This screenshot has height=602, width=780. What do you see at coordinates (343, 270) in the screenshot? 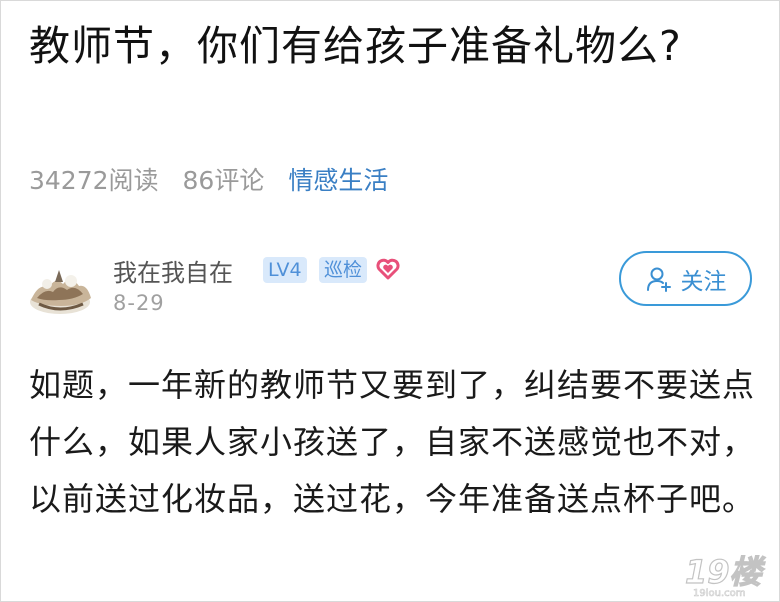
I see `patrol-badge: 巡检` at bounding box center [343, 270].